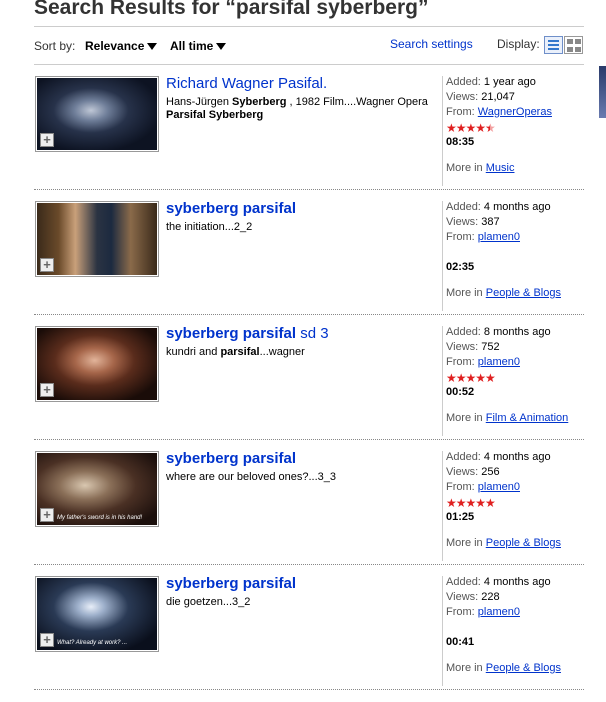 This screenshot has width=606, height=702. I want to click on page-title: Search Results for “parsifal syberberg”, so click(231, 9).